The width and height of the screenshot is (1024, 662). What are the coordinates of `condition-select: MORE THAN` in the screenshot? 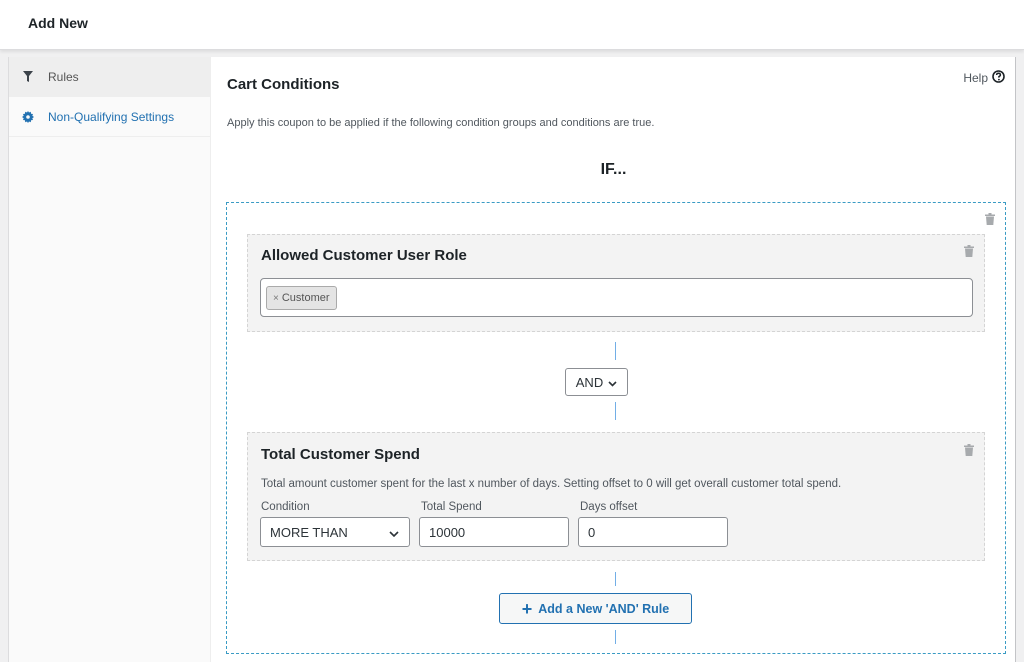 It's located at (335, 532).